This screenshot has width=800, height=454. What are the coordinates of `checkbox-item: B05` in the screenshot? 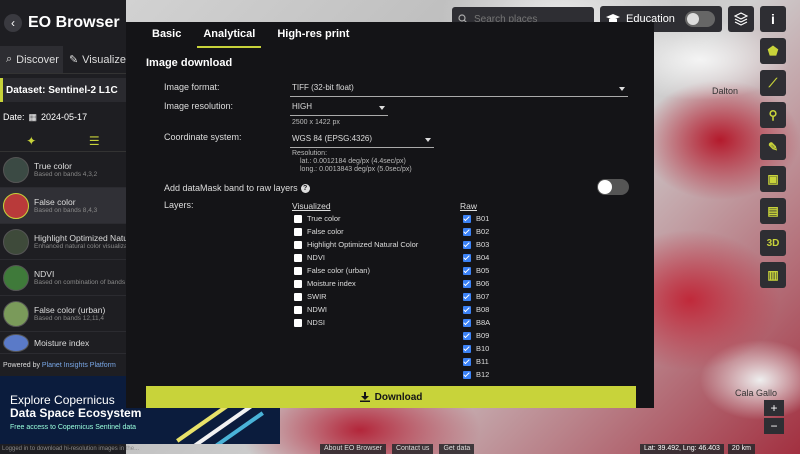 It's located at (476, 270).